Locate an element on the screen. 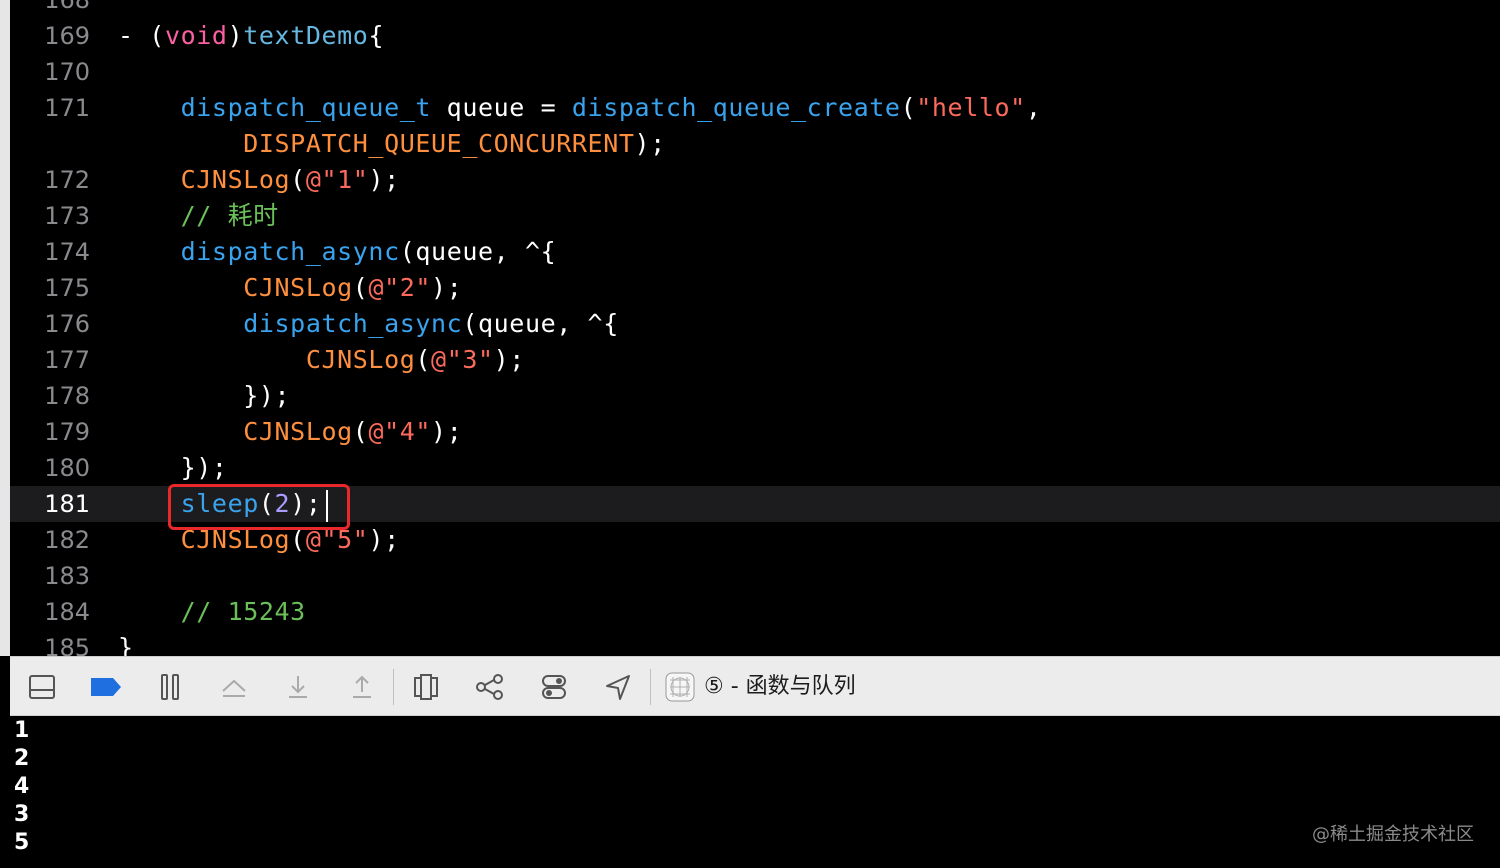 Image resolution: width=1500 pixels, height=868 pixels. code-text: dispatch_async(queue, ^{ is located at coordinates (337, 252).